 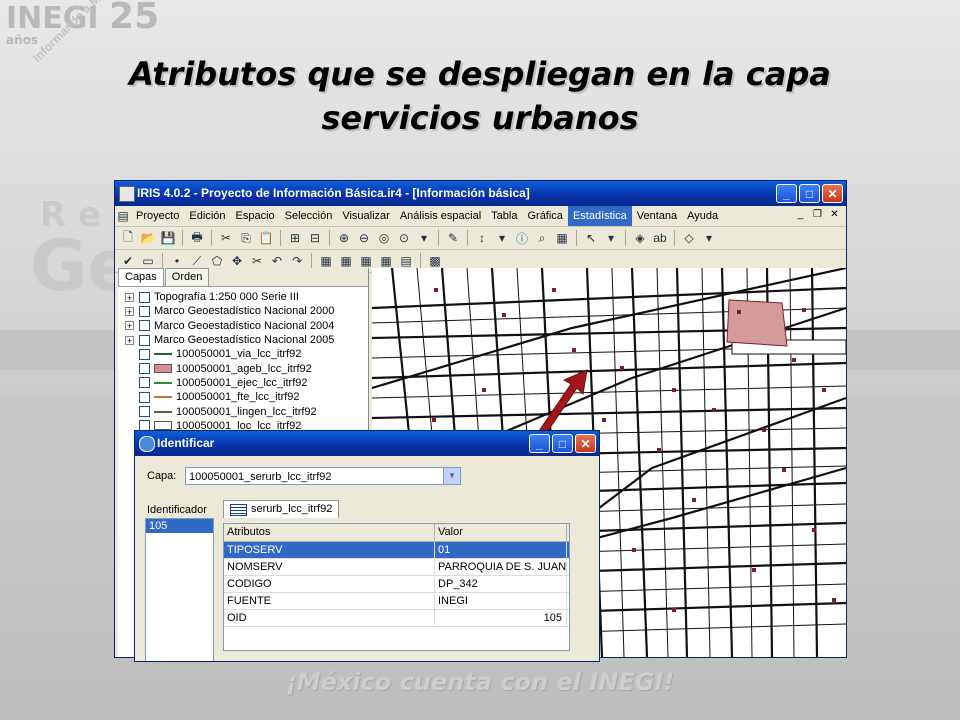 I want to click on menu-grafica: Gráfica, so click(x=544, y=216).